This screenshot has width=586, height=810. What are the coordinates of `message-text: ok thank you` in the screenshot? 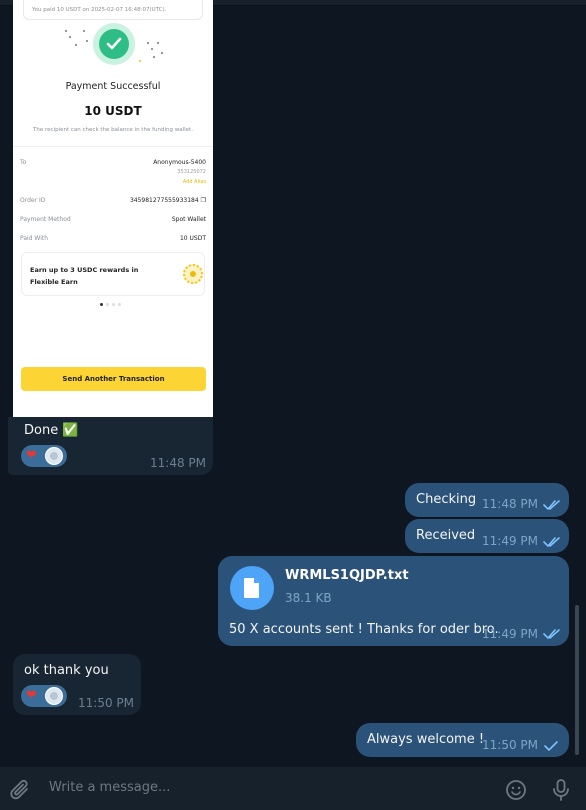 It's located at (66, 670).